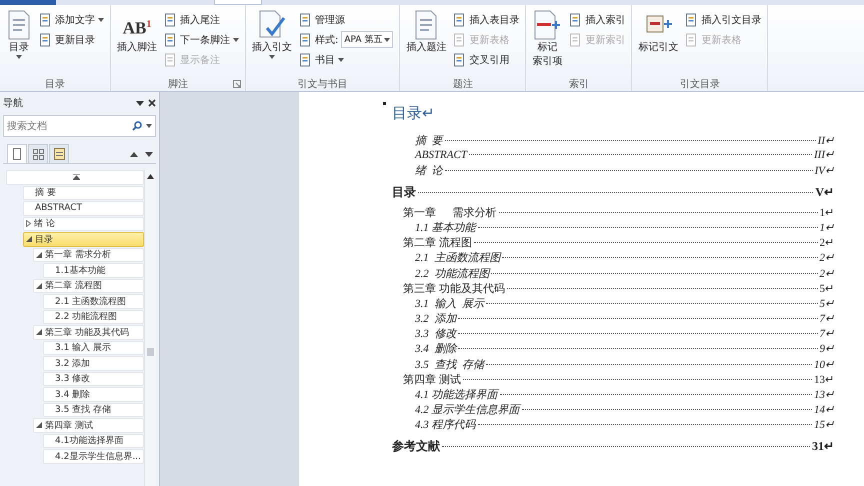  I want to click on heading-item: 第三章 功能及其代码, so click(88, 332).